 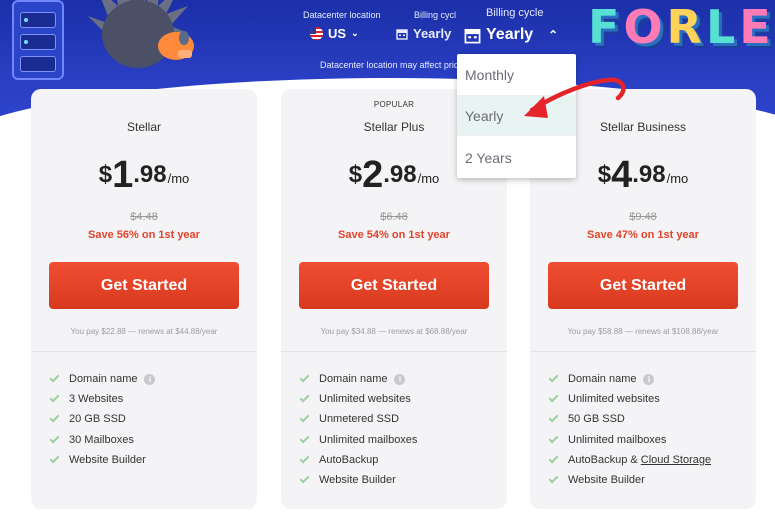 I want to click on billing-cycle-value: Yearly, so click(x=510, y=34).